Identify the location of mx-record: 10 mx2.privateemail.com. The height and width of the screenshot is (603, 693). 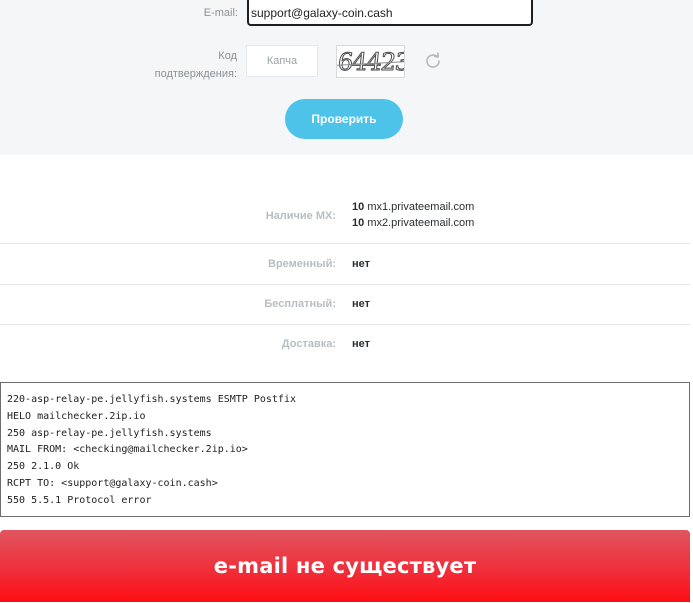
(413, 223).